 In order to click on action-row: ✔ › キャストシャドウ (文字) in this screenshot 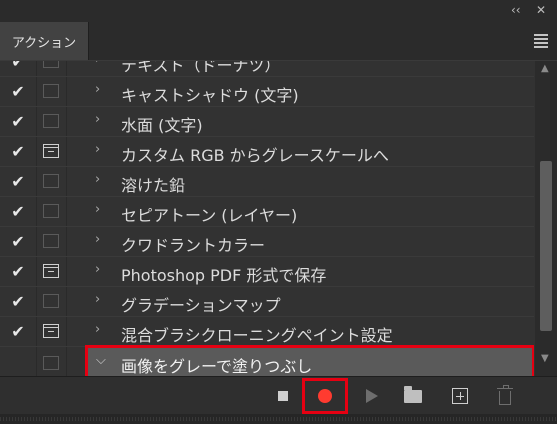, I will do `click(267, 91)`.